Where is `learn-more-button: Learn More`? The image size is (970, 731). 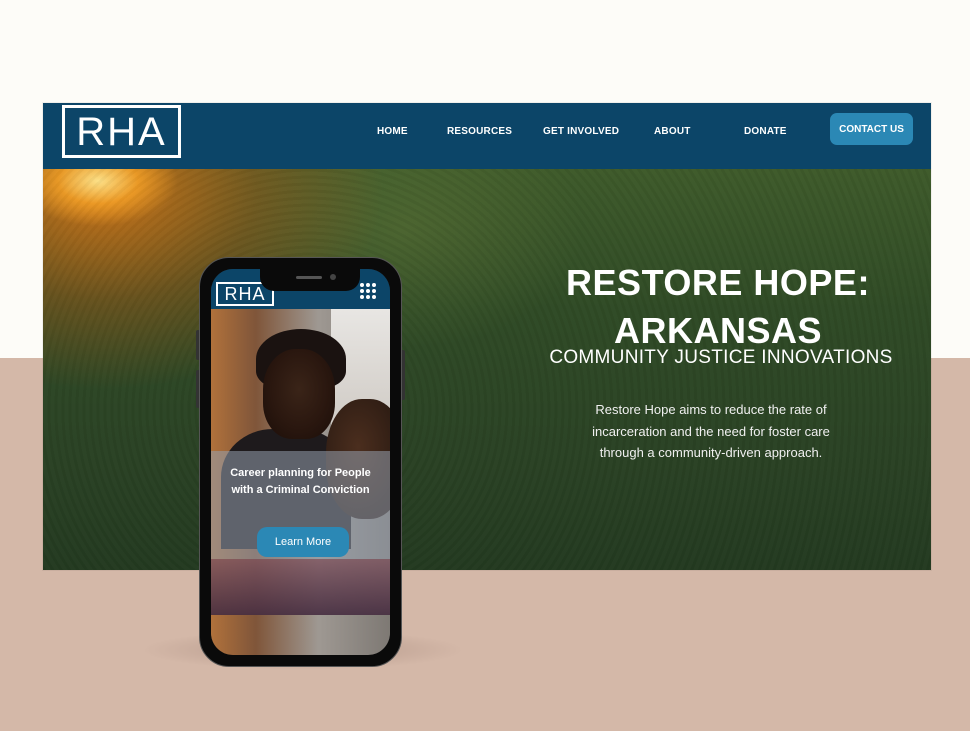
learn-more-button: Learn More is located at coordinates (303, 542).